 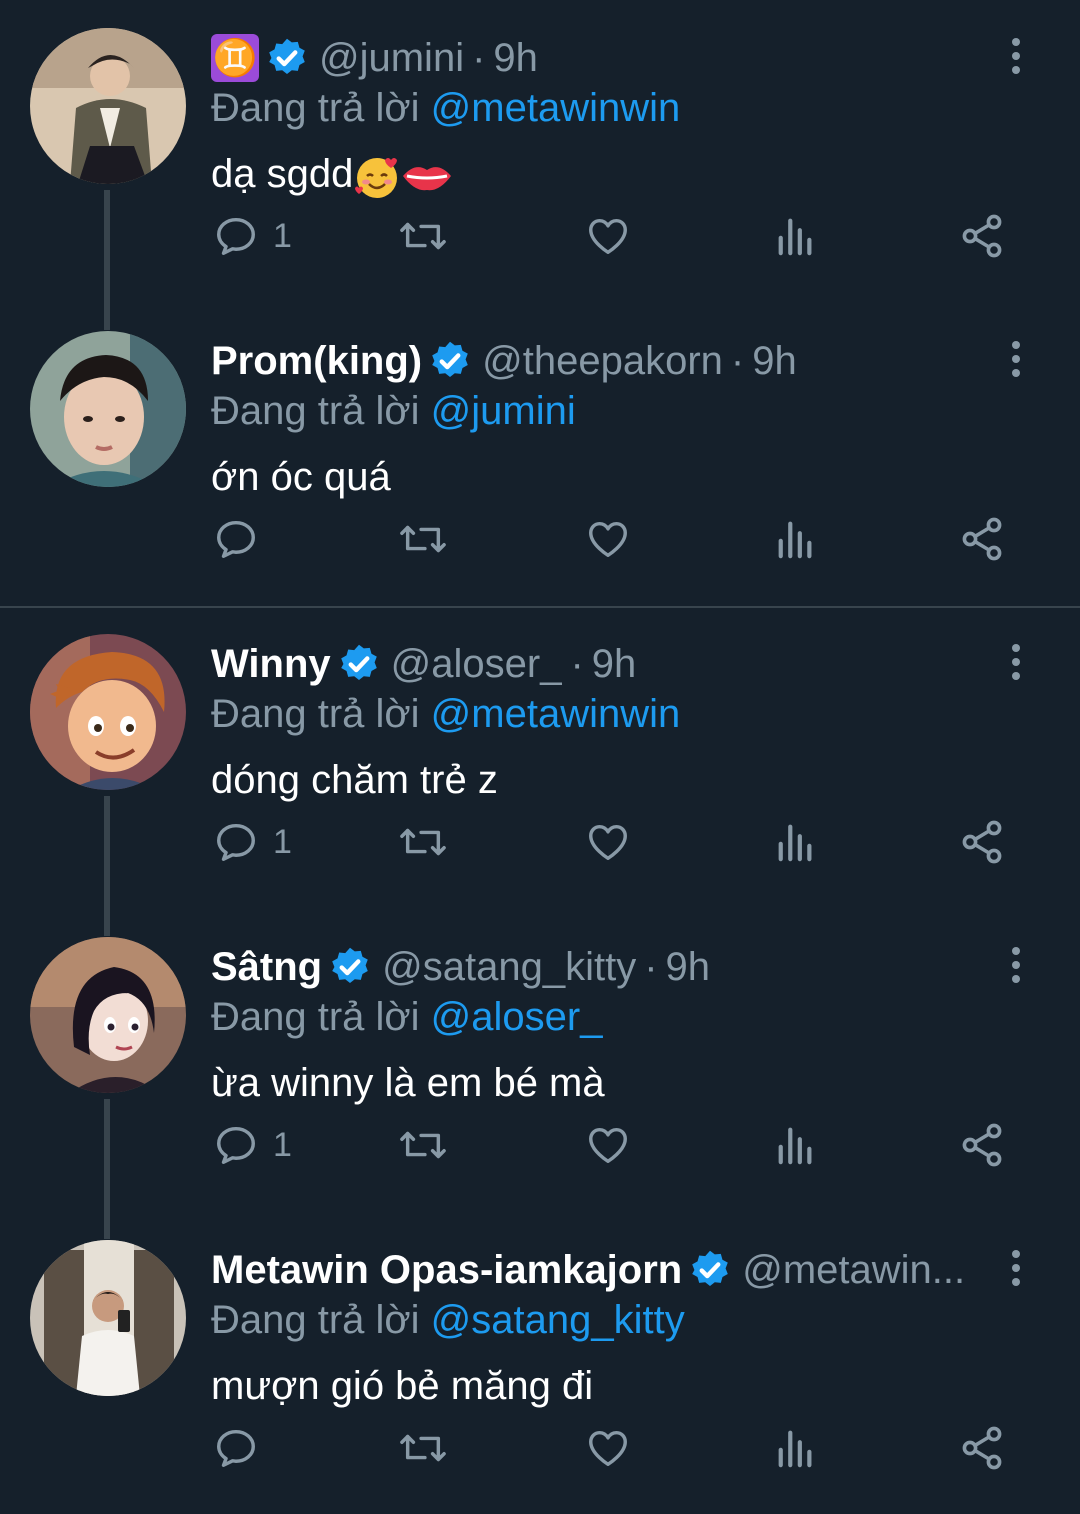 I want to click on action-bar, so click(x=540, y=539).